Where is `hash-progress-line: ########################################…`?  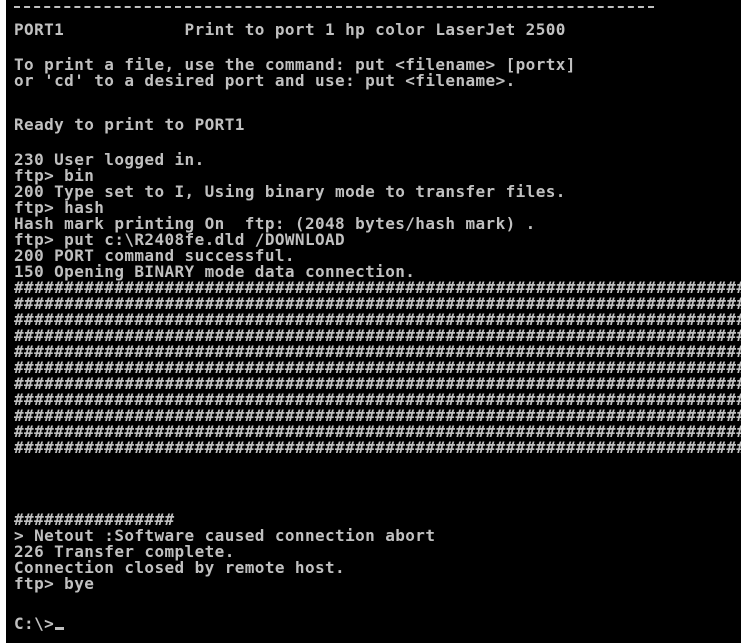
hash-progress-line: ########################################… is located at coordinates (377, 447).